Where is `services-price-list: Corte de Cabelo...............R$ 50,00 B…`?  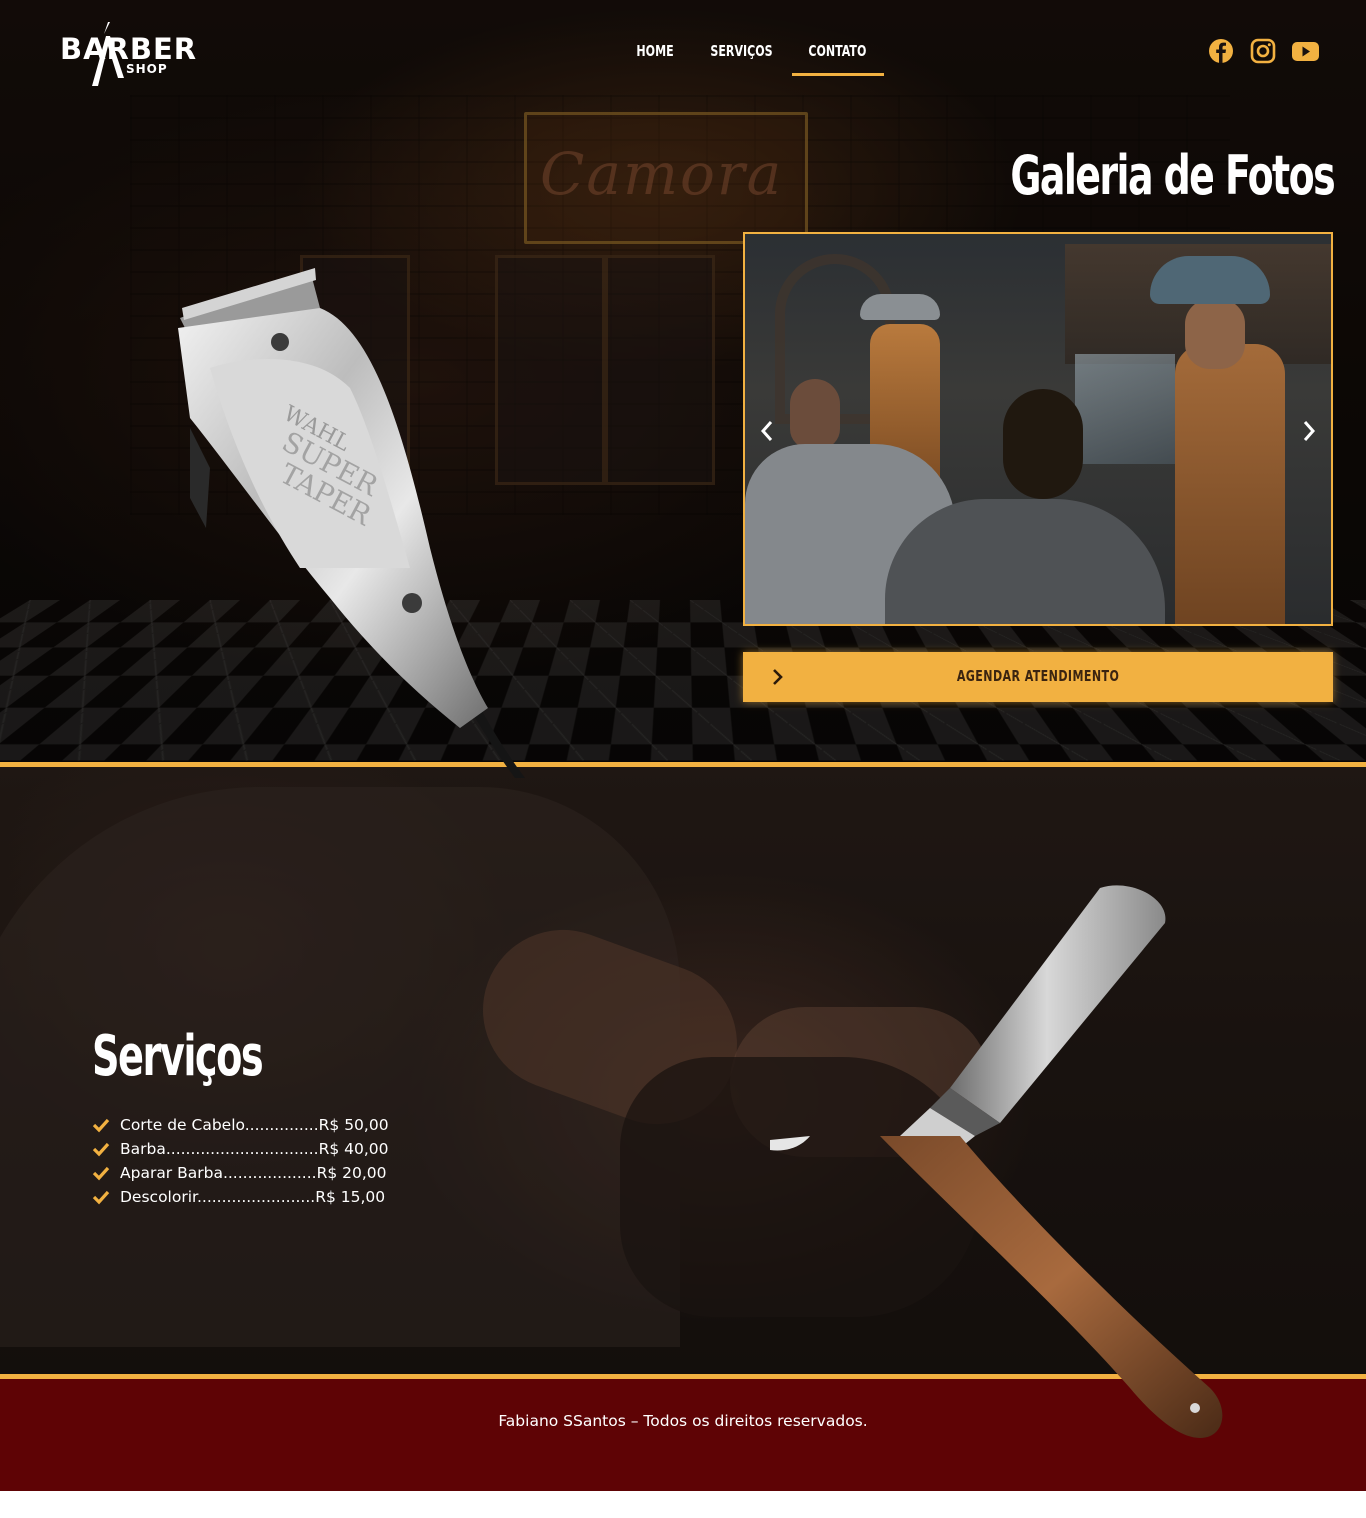 services-price-list: Corte de Cabelo...............R$ 50,00 B… is located at coordinates (240, 1161).